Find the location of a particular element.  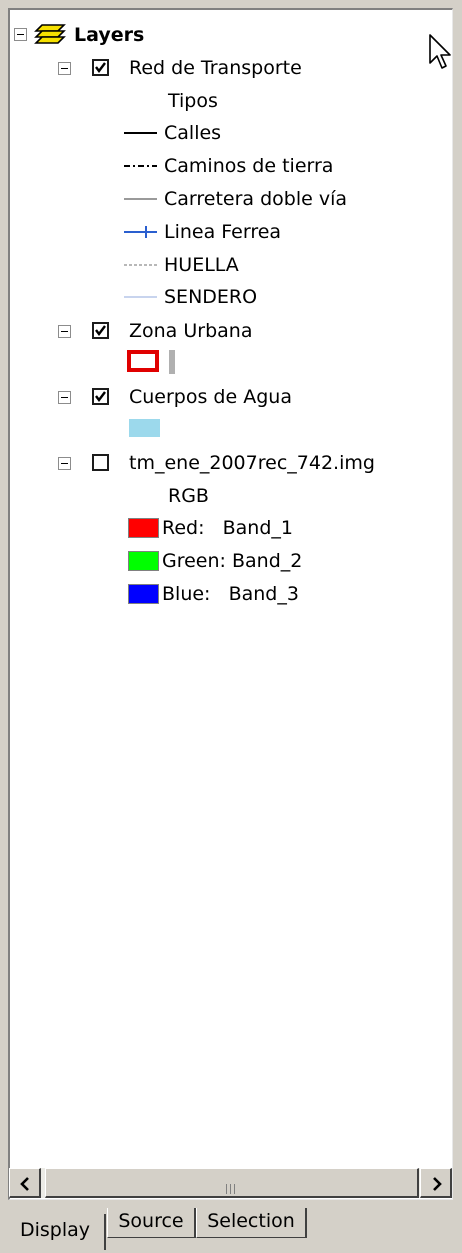

tab-display: Display is located at coordinates (56, 1232).